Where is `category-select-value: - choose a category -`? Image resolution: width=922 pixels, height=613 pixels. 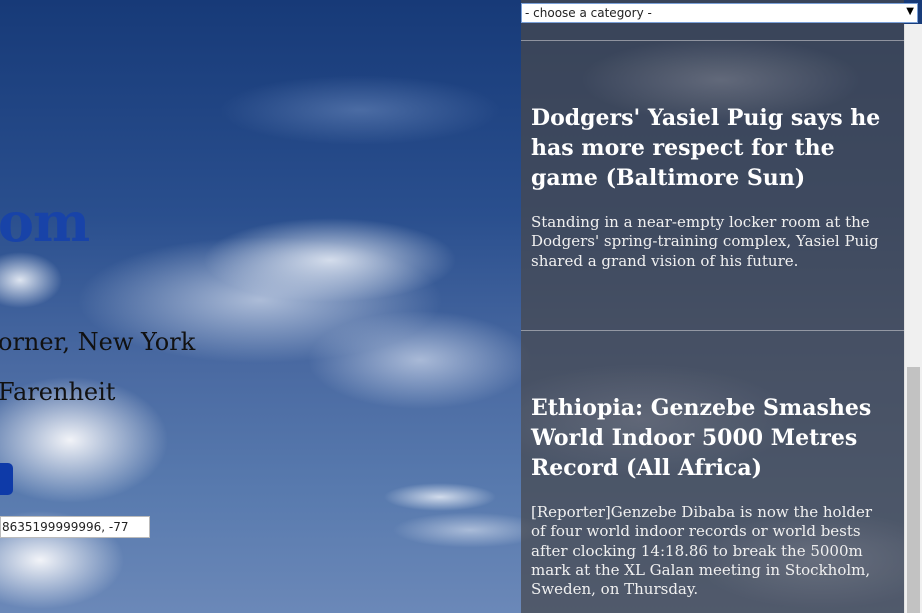 category-select-value: - choose a category - is located at coordinates (588, 13).